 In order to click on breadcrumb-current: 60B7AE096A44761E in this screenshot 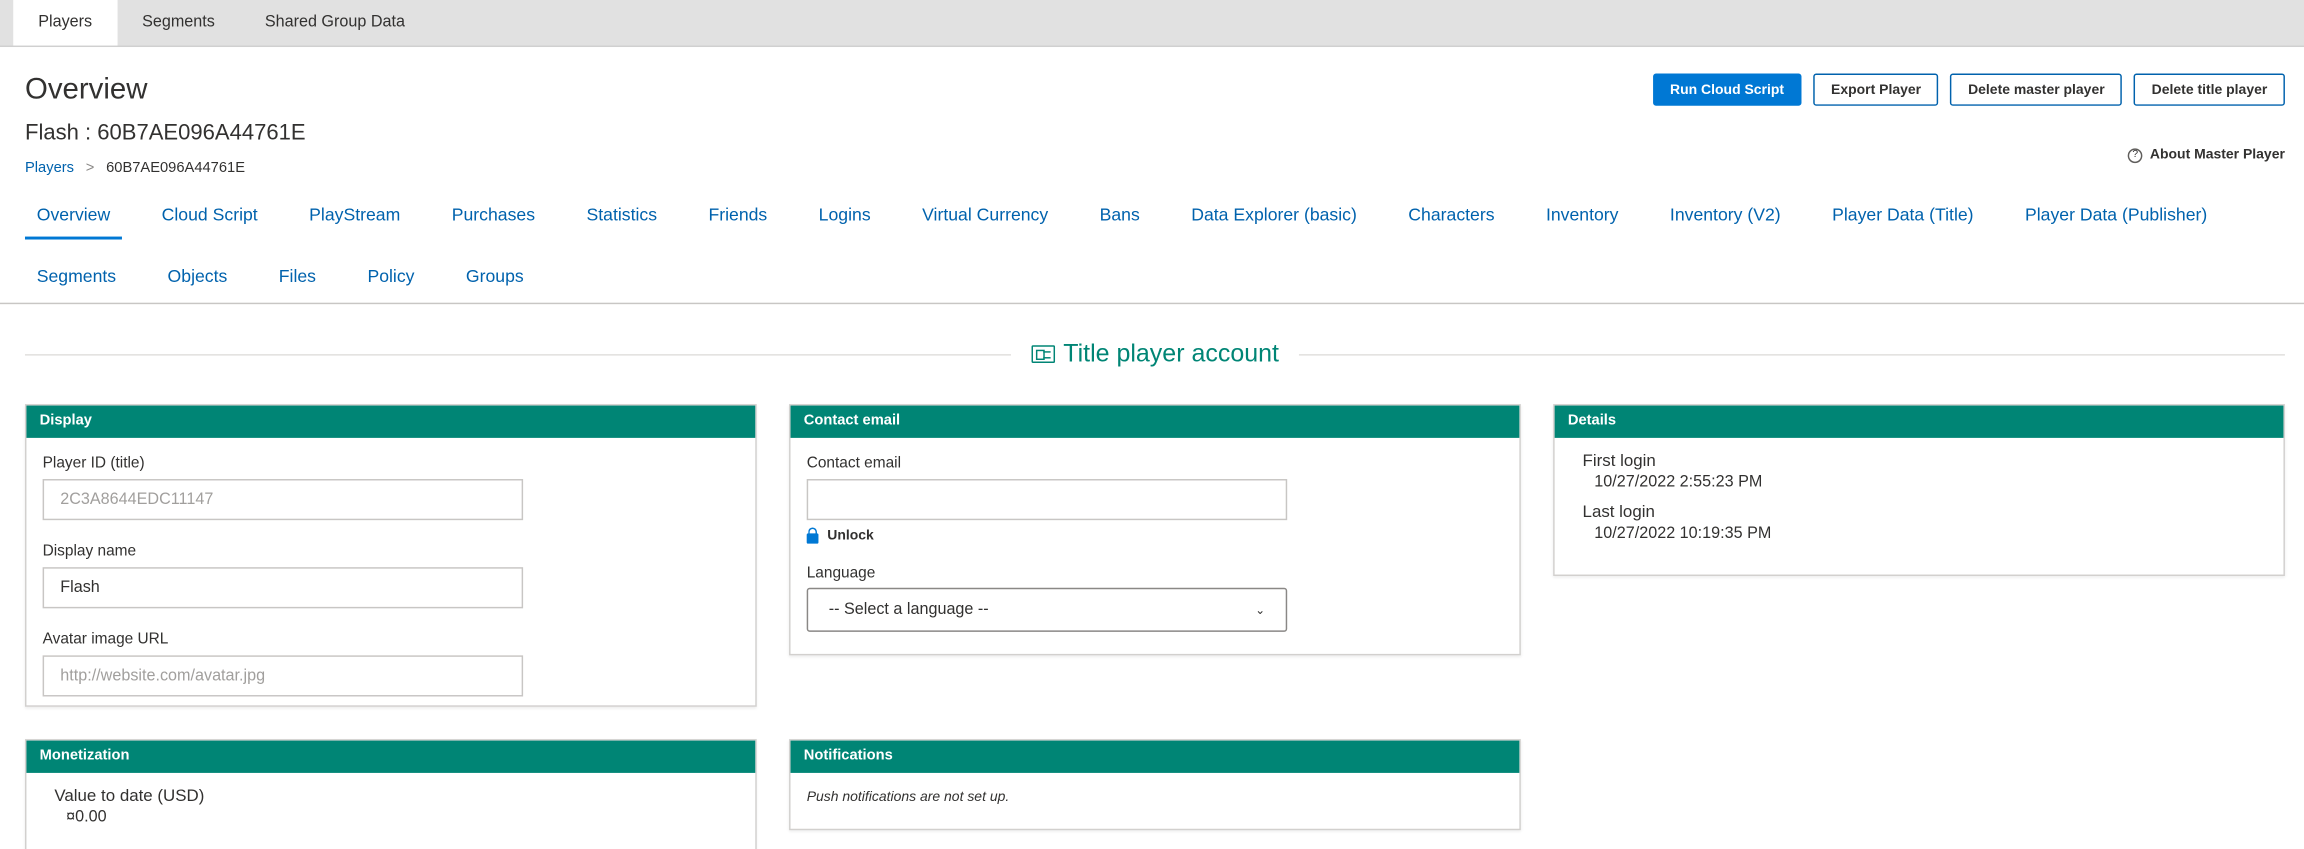, I will do `click(175, 168)`.